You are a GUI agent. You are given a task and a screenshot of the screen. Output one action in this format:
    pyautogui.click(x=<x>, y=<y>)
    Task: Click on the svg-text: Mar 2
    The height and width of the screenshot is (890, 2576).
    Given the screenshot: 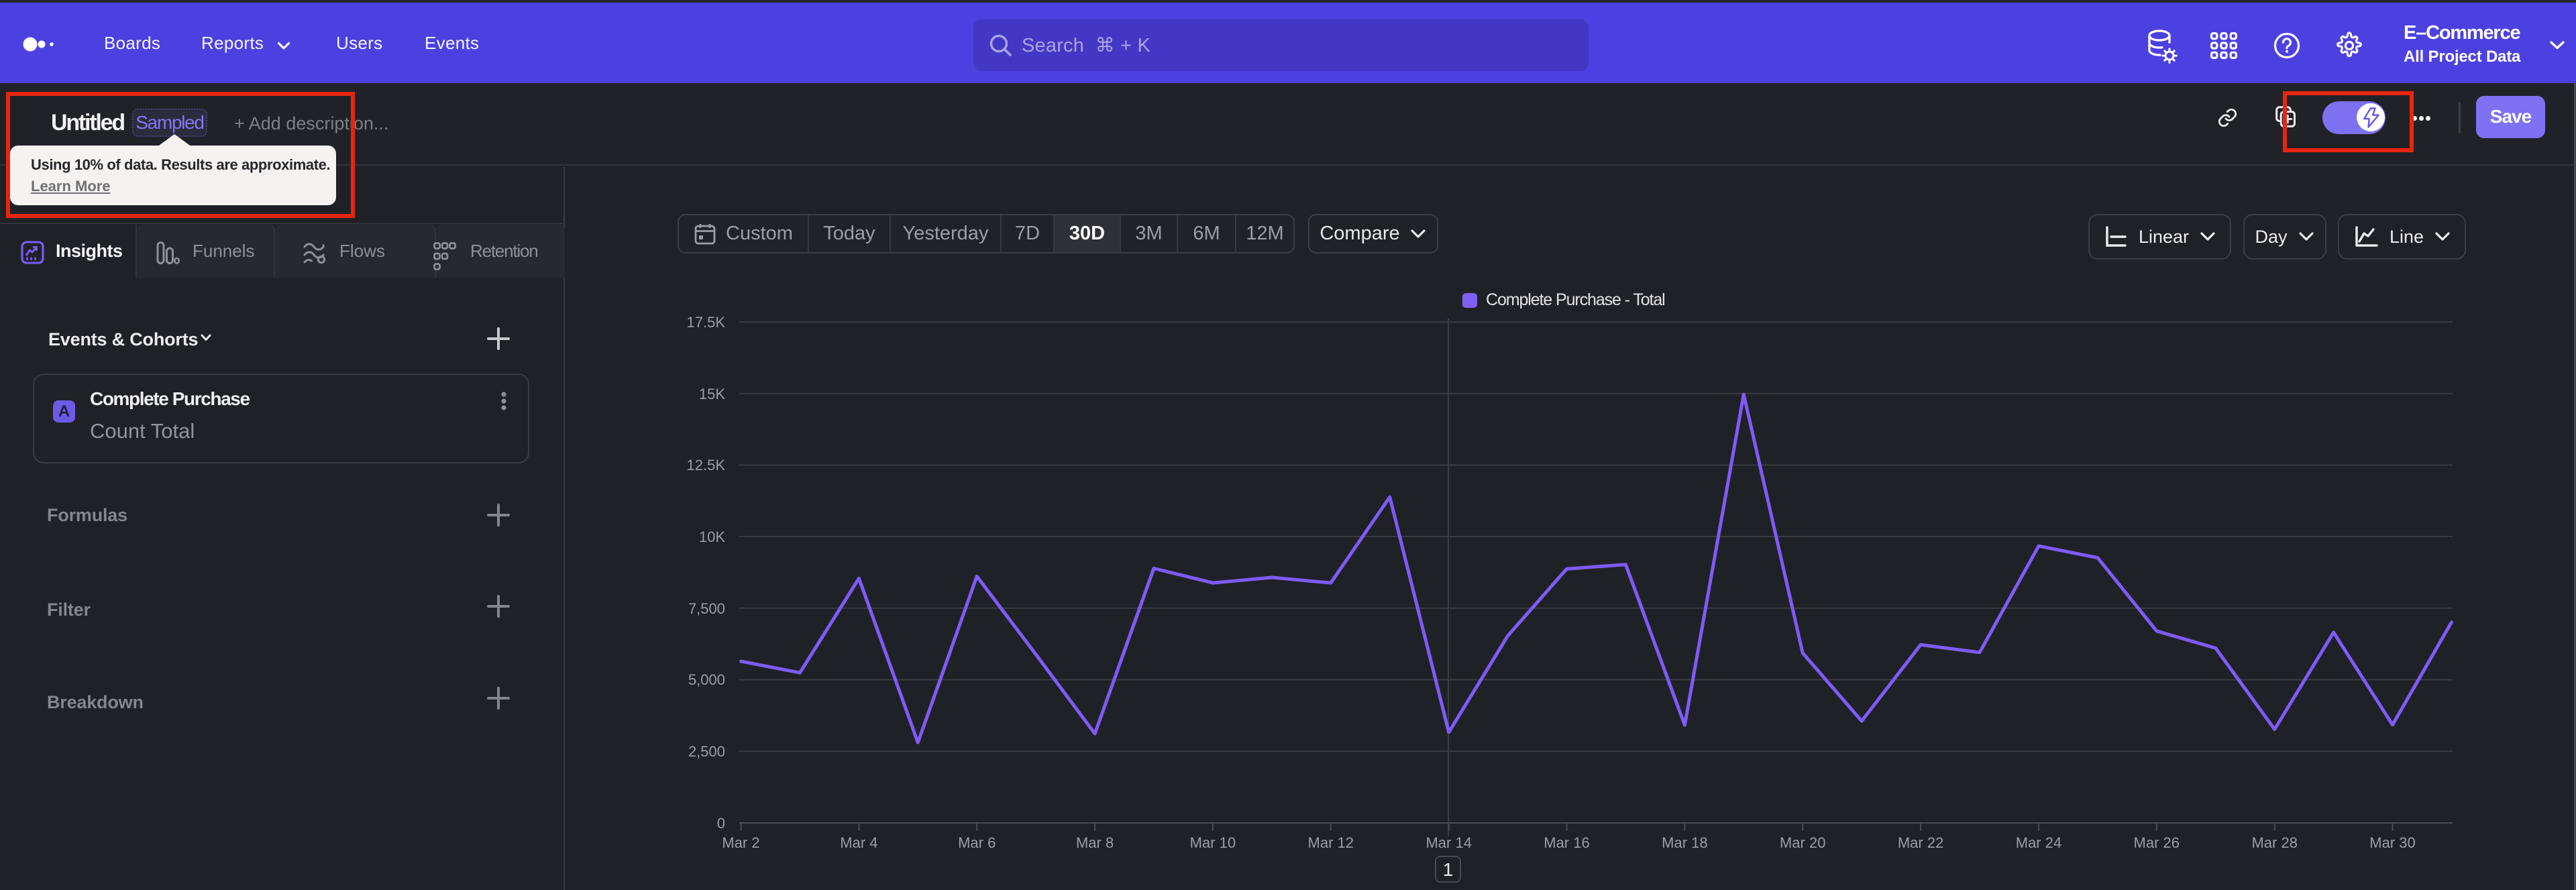 What is the action you would take?
    pyautogui.click(x=740, y=842)
    